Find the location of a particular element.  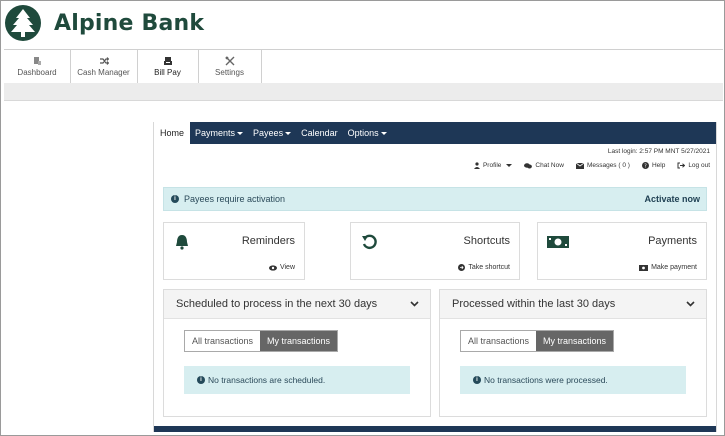

chat-now-link: Chat Now is located at coordinates (544, 165).